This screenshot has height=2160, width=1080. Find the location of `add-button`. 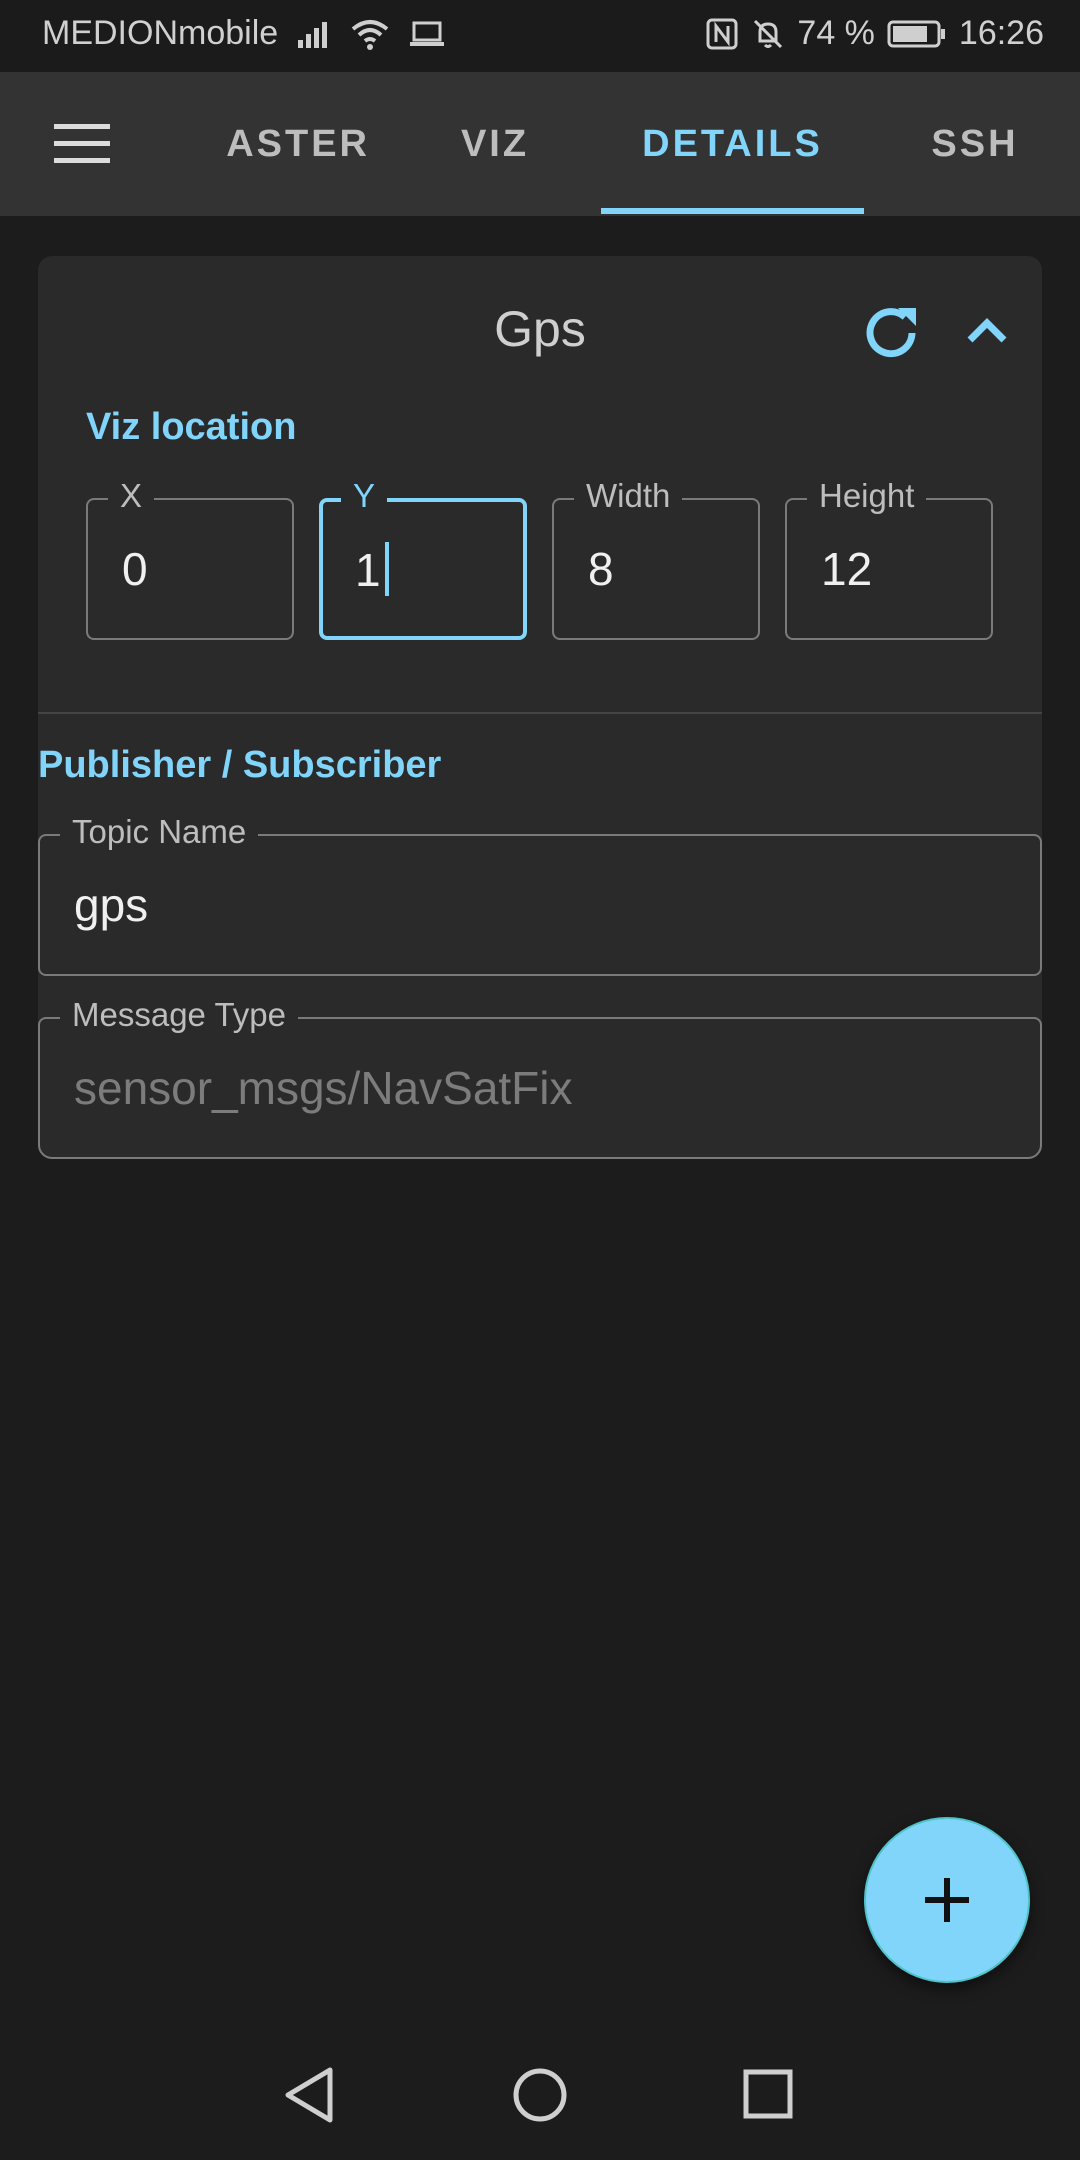

add-button is located at coordinates (947, 1900).